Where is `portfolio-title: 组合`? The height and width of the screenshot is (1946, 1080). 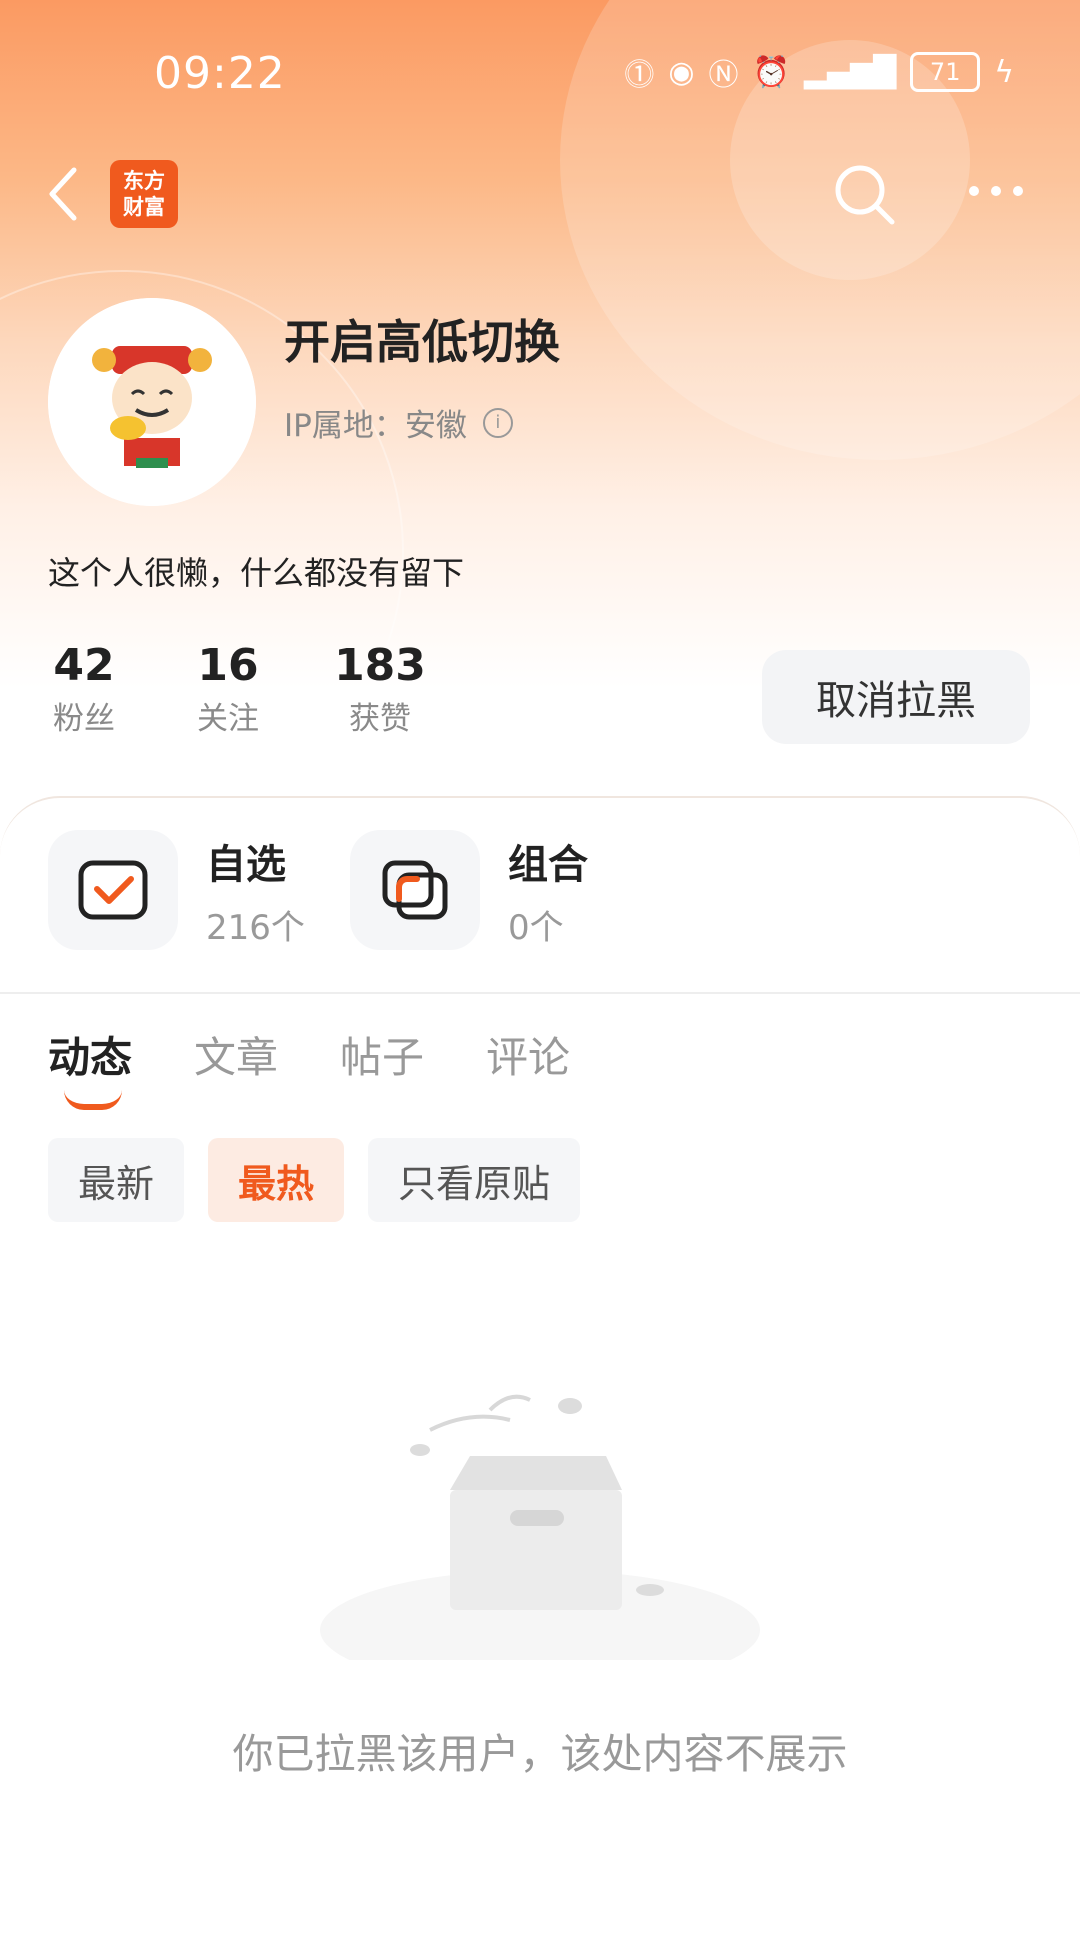 portfolio-title: 组合 is located at coordinates (548, 864).